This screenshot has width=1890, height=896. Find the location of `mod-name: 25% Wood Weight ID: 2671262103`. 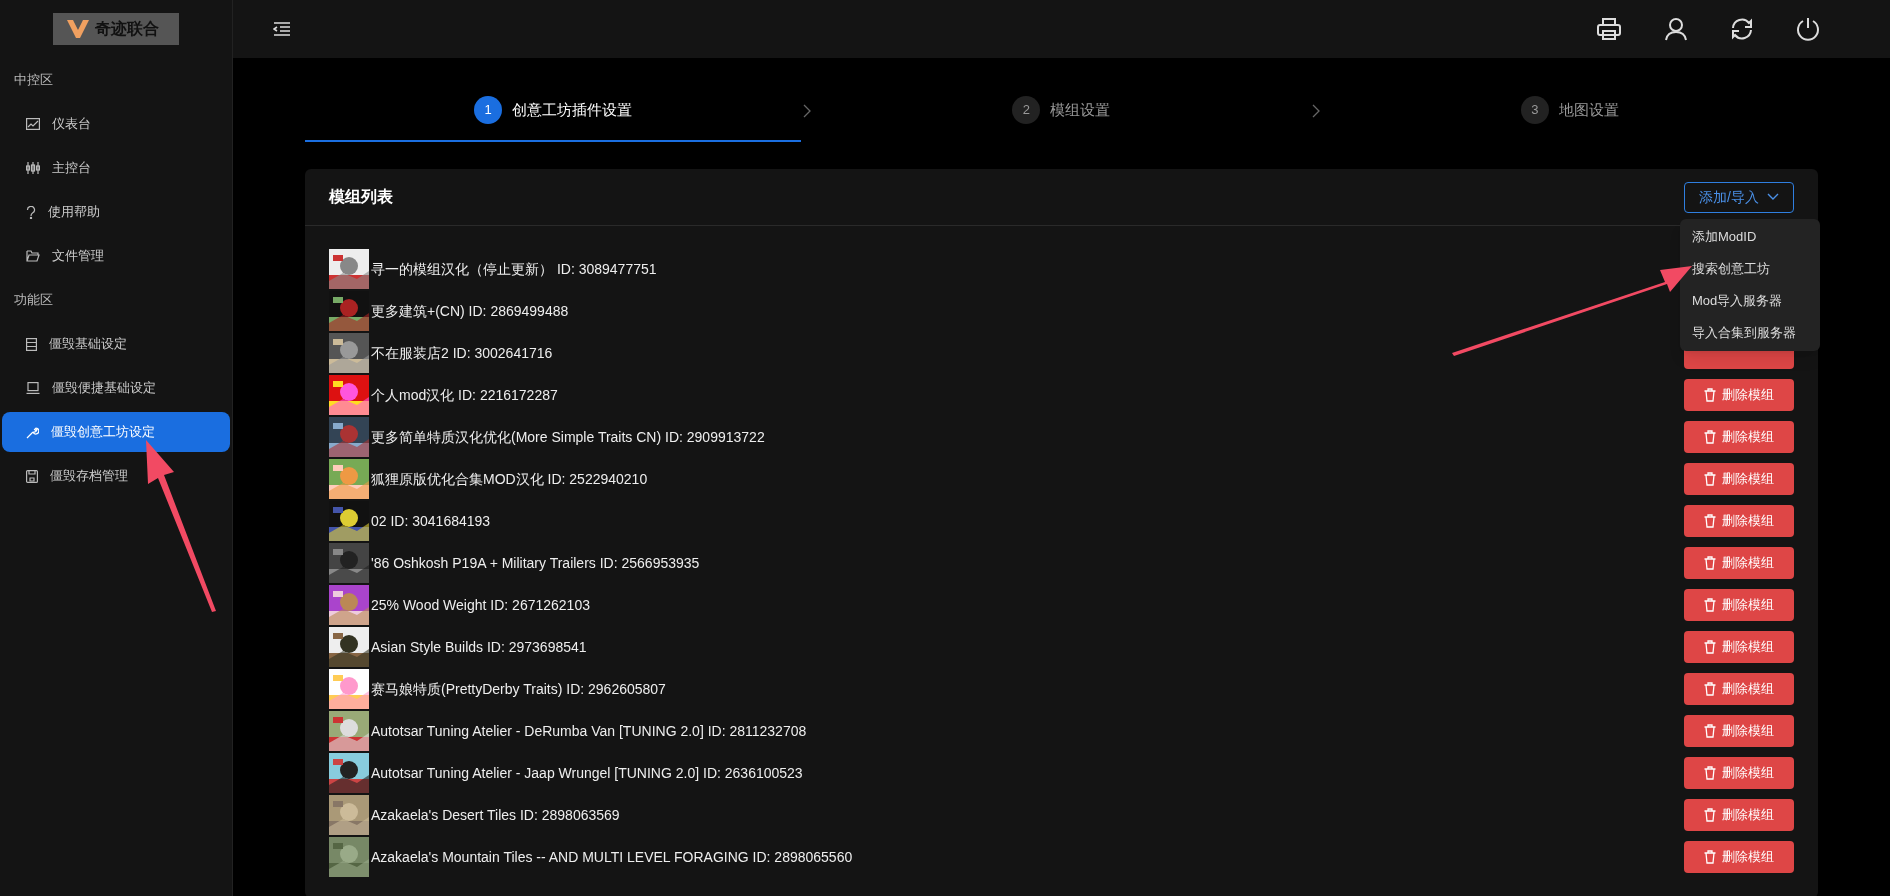

mod-name: 25% Wood Weight ID: 2671262103 is located at coordinates (480, 605).